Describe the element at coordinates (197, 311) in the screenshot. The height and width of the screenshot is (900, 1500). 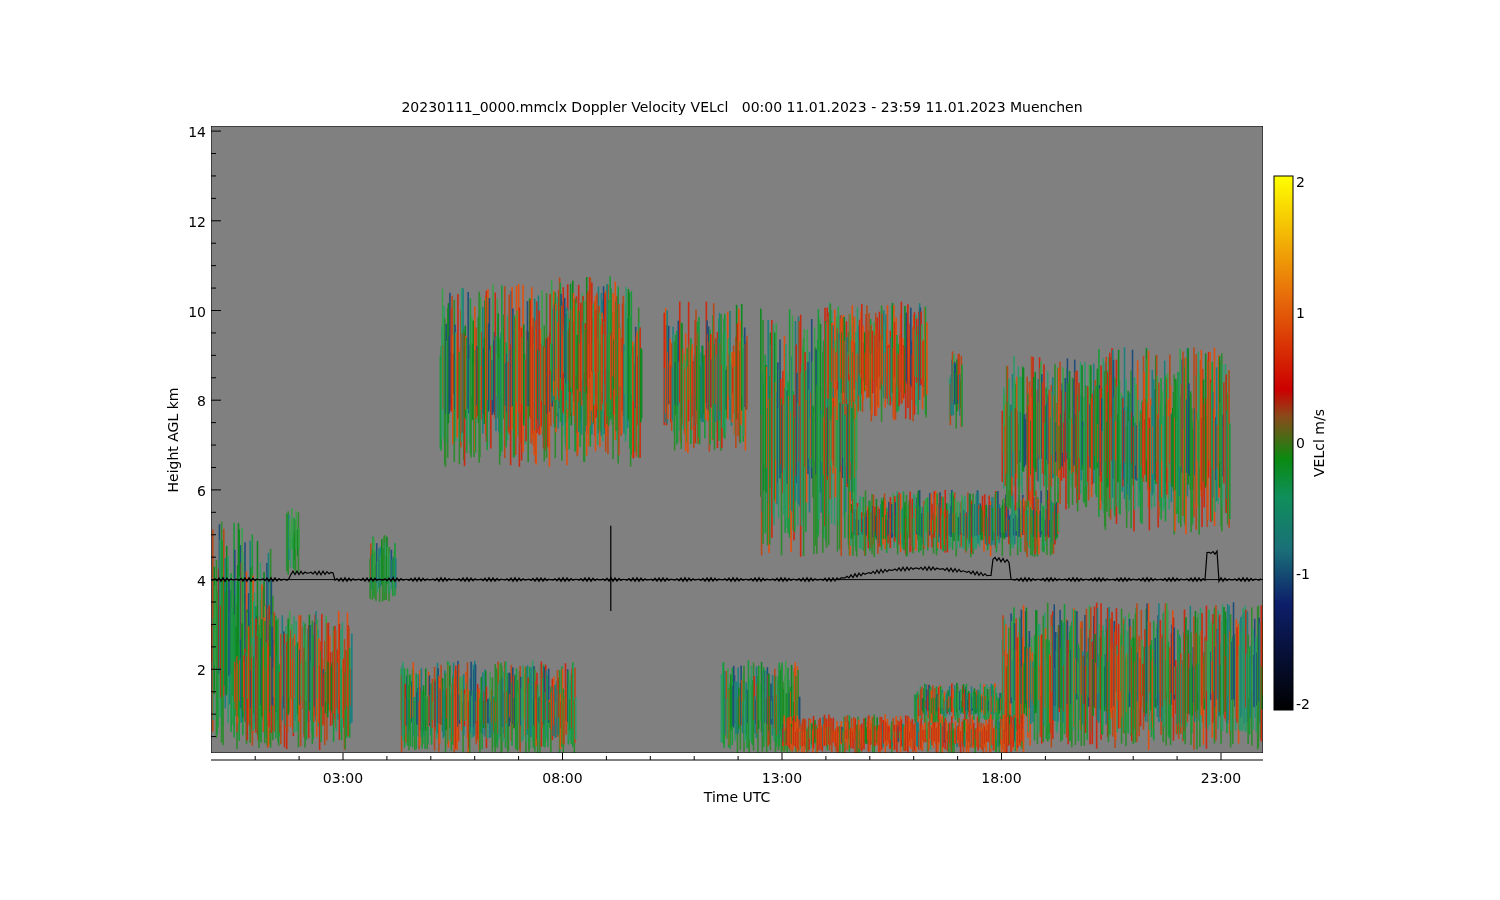
I see `y-tick-label: 10` at that location.